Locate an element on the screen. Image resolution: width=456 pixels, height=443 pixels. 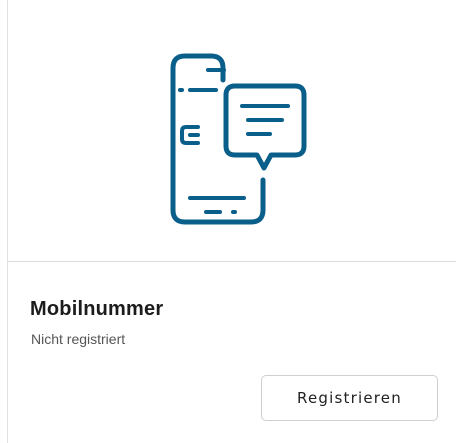
registration-status: Nicht registriert is located at coordinates (78, 339).